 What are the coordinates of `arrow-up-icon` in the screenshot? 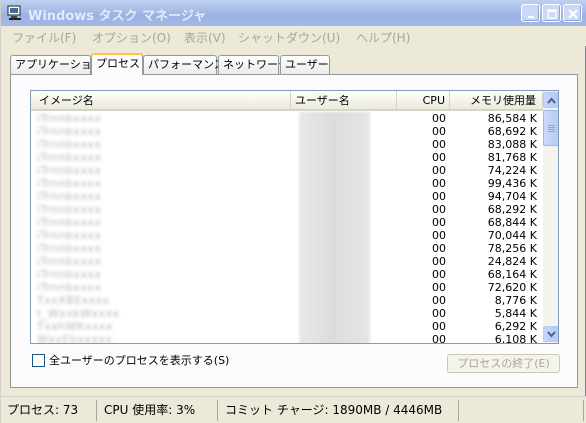 It's located at (551, 100).